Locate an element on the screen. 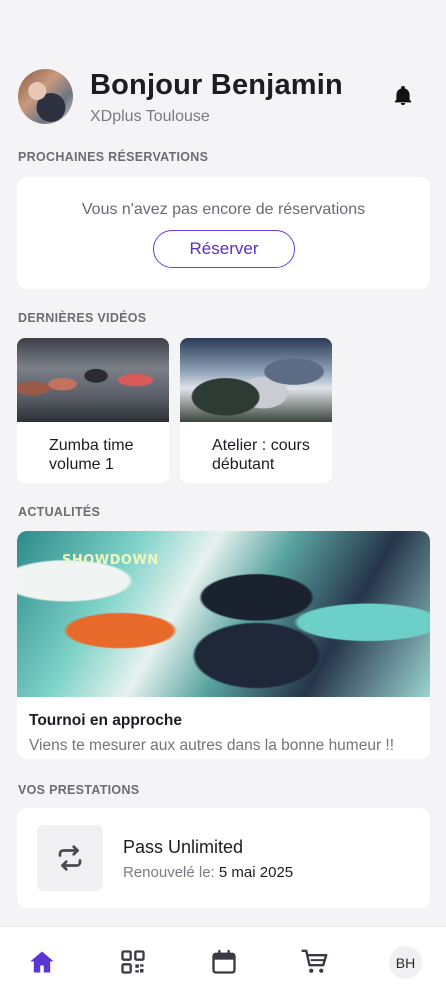 This screenshot has height=993, width=446. cart-icon is located at coordinates (314, 961).